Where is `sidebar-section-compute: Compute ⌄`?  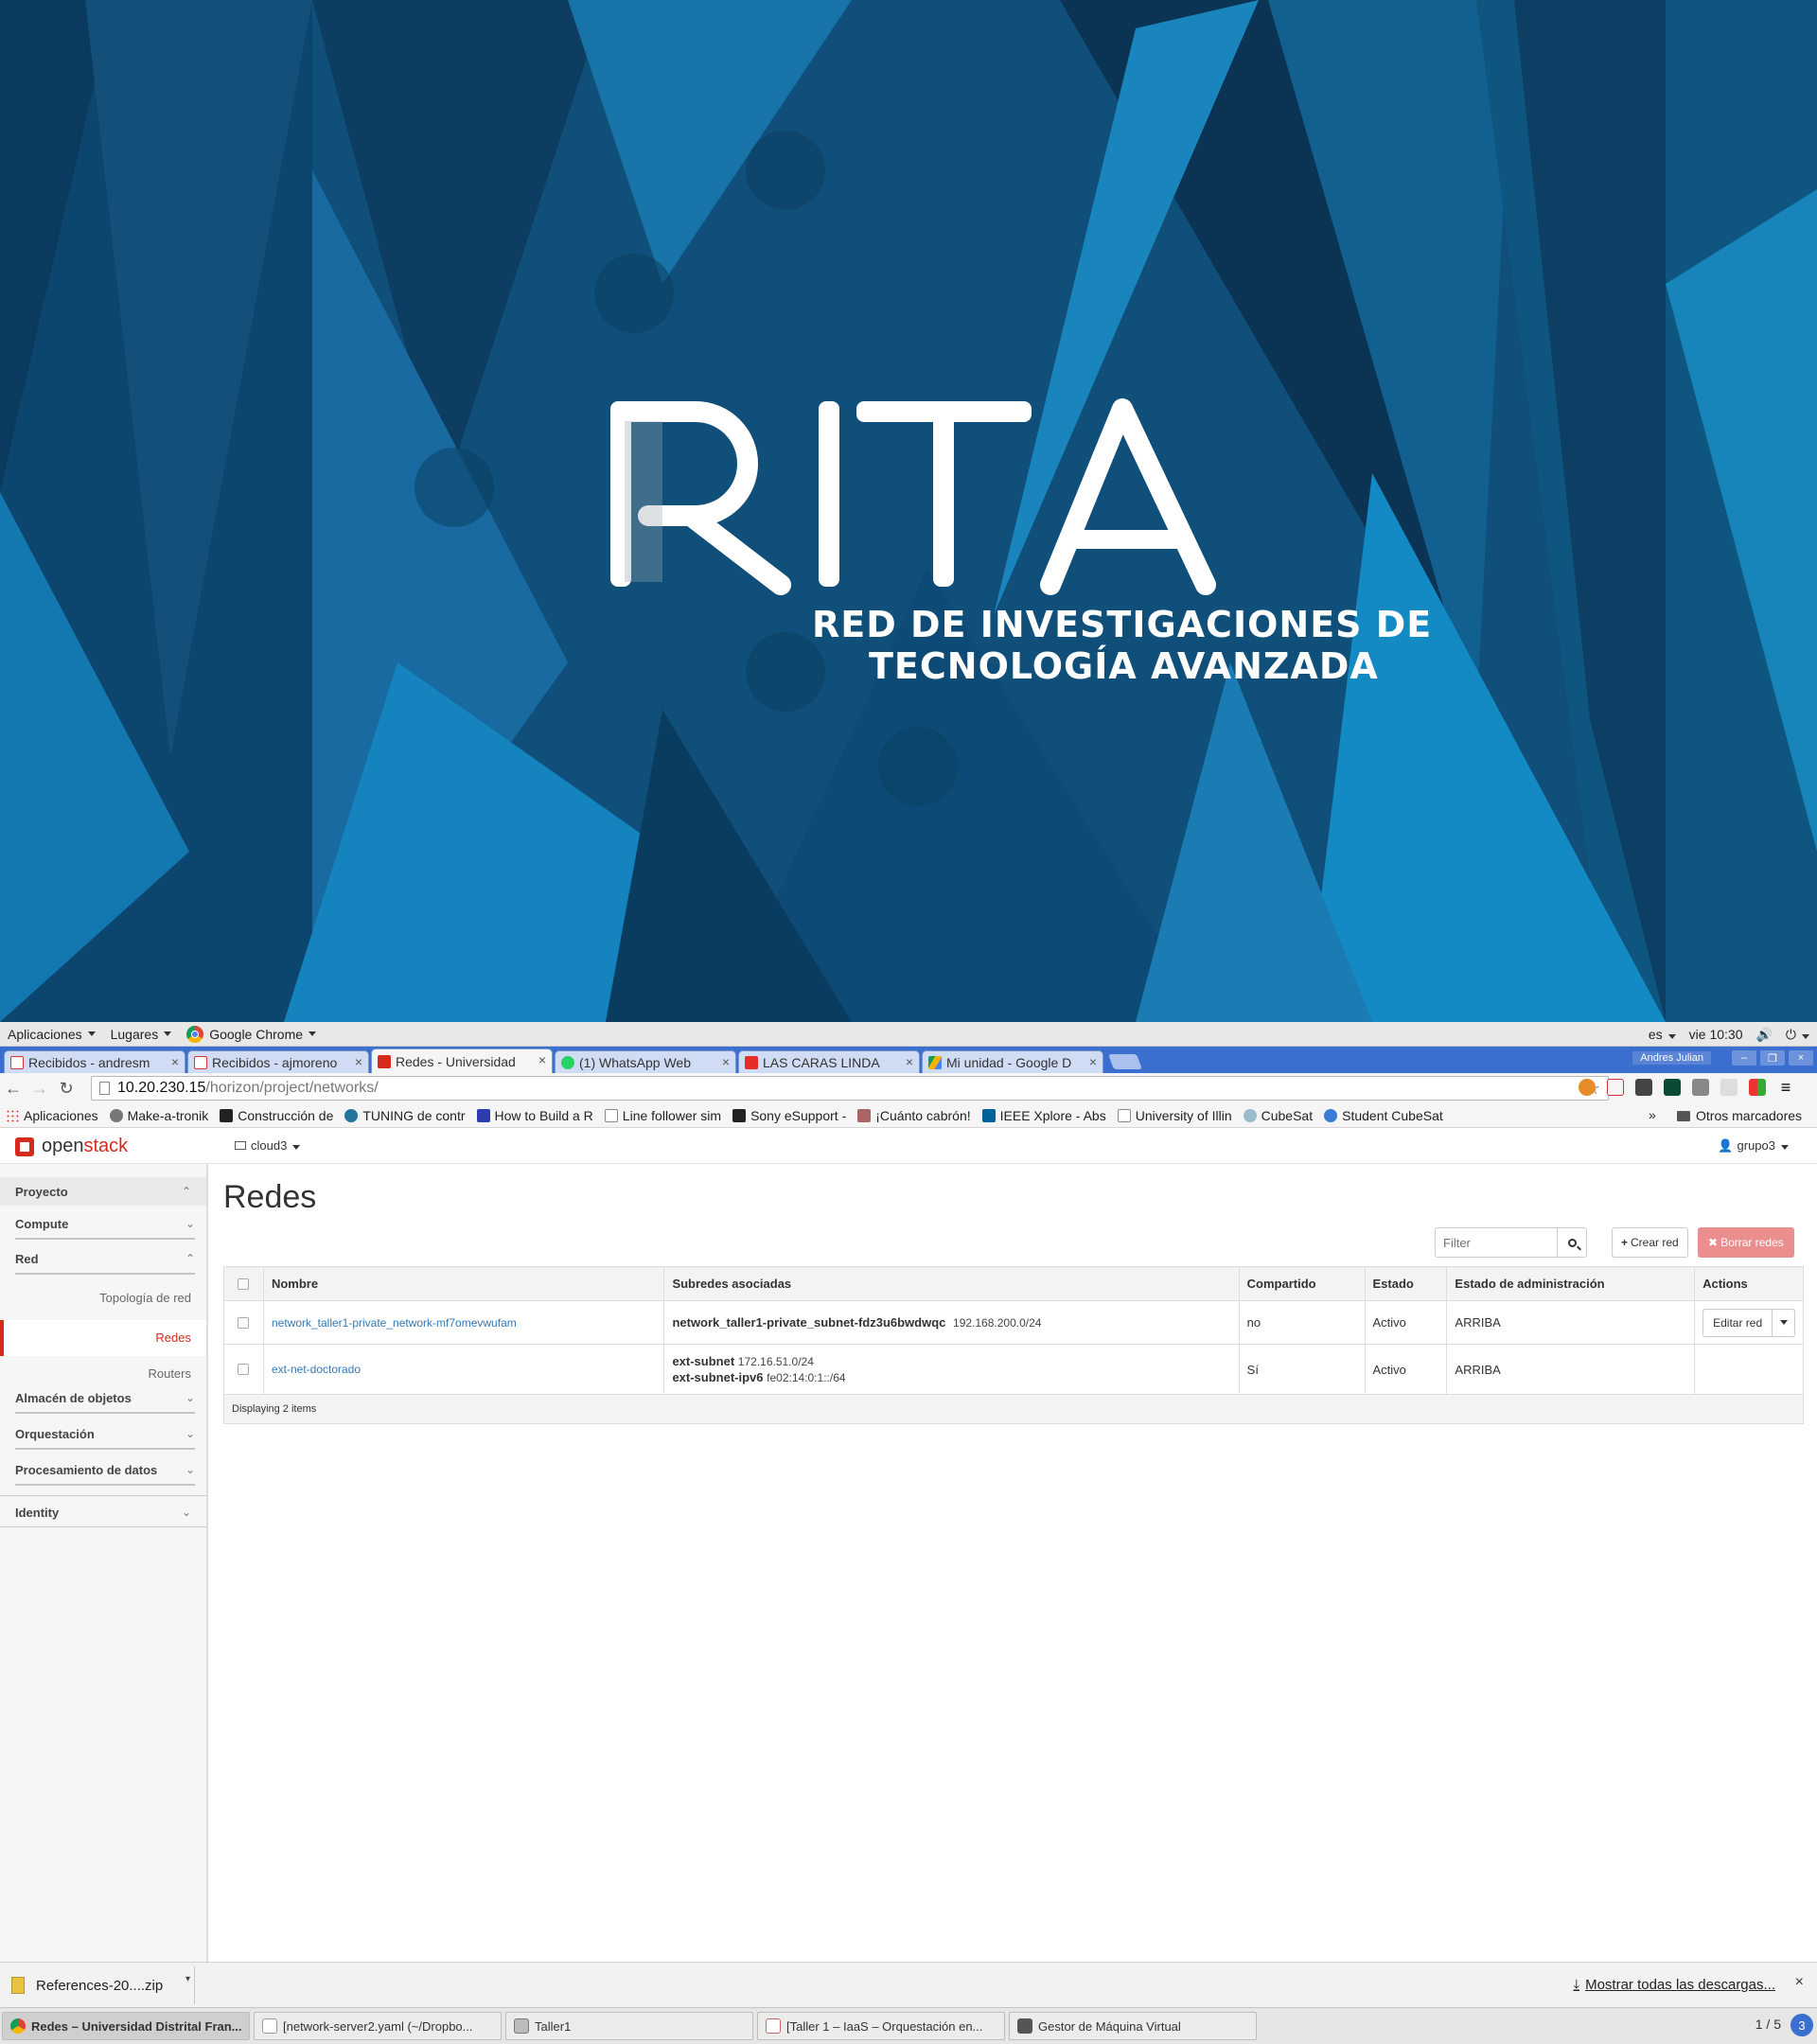
sidebar-section-compute: Compute ⌄ is located at coordinates (105, 1228).